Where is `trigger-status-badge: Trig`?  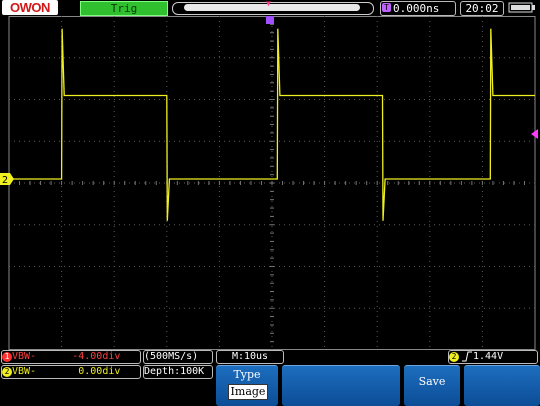
trigger-status-badge: Trig is located at coordinates (124, 8).